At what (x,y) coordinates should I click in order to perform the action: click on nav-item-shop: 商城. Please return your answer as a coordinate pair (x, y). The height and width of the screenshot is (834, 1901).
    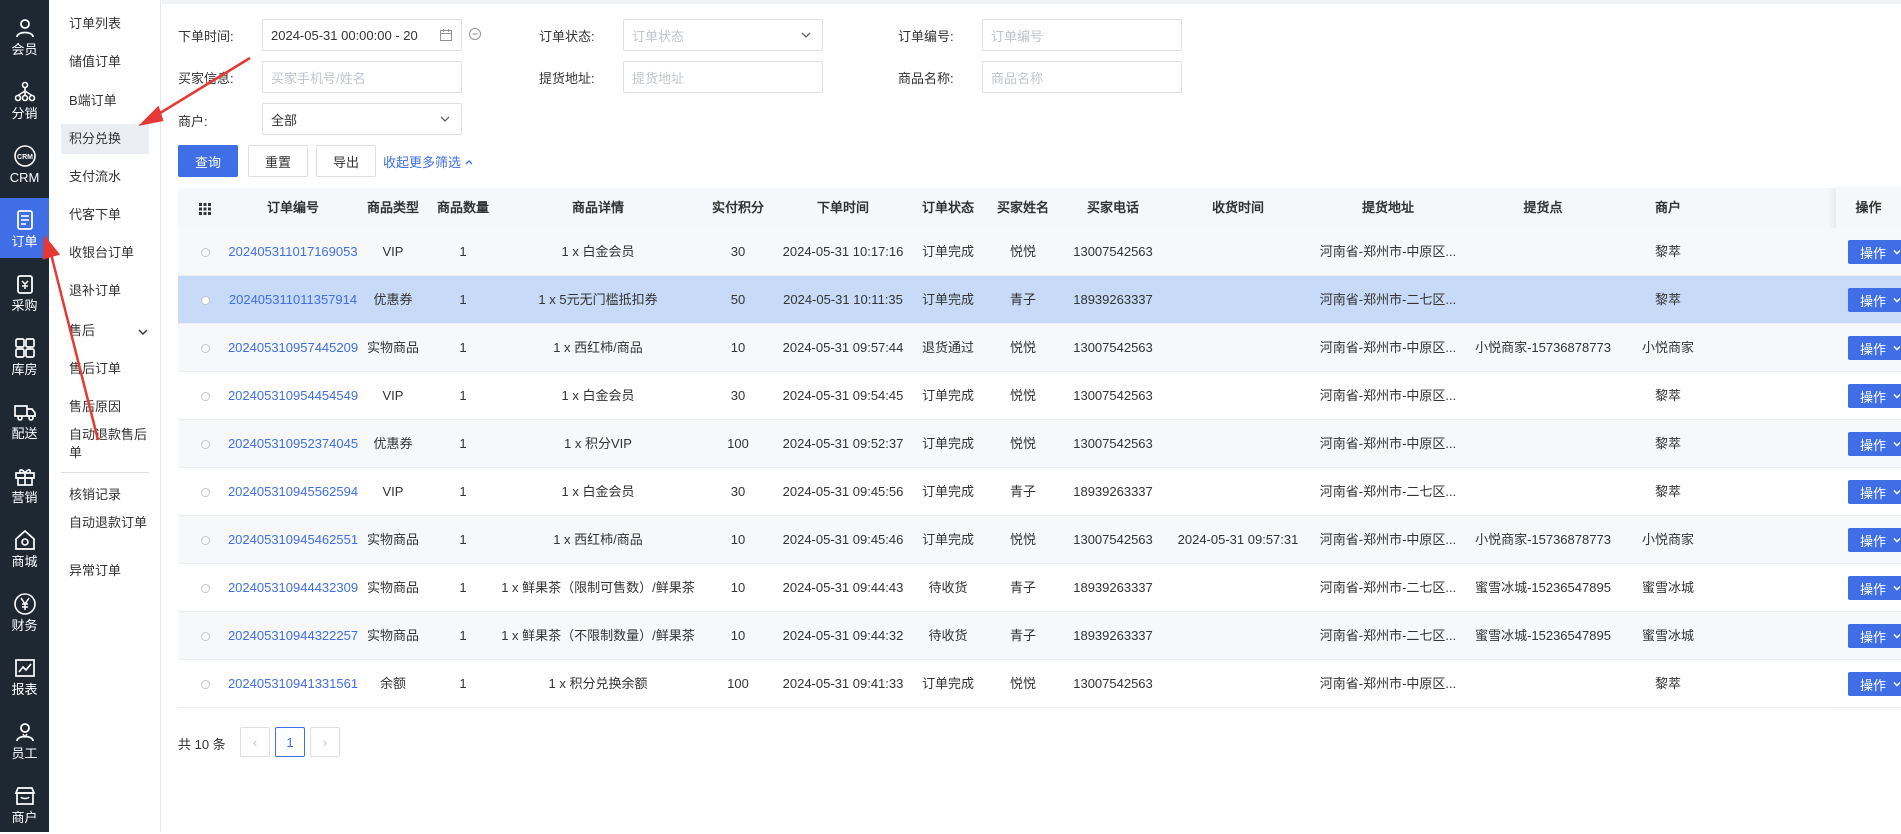
    Looking at the image, I should click on (24, 548).